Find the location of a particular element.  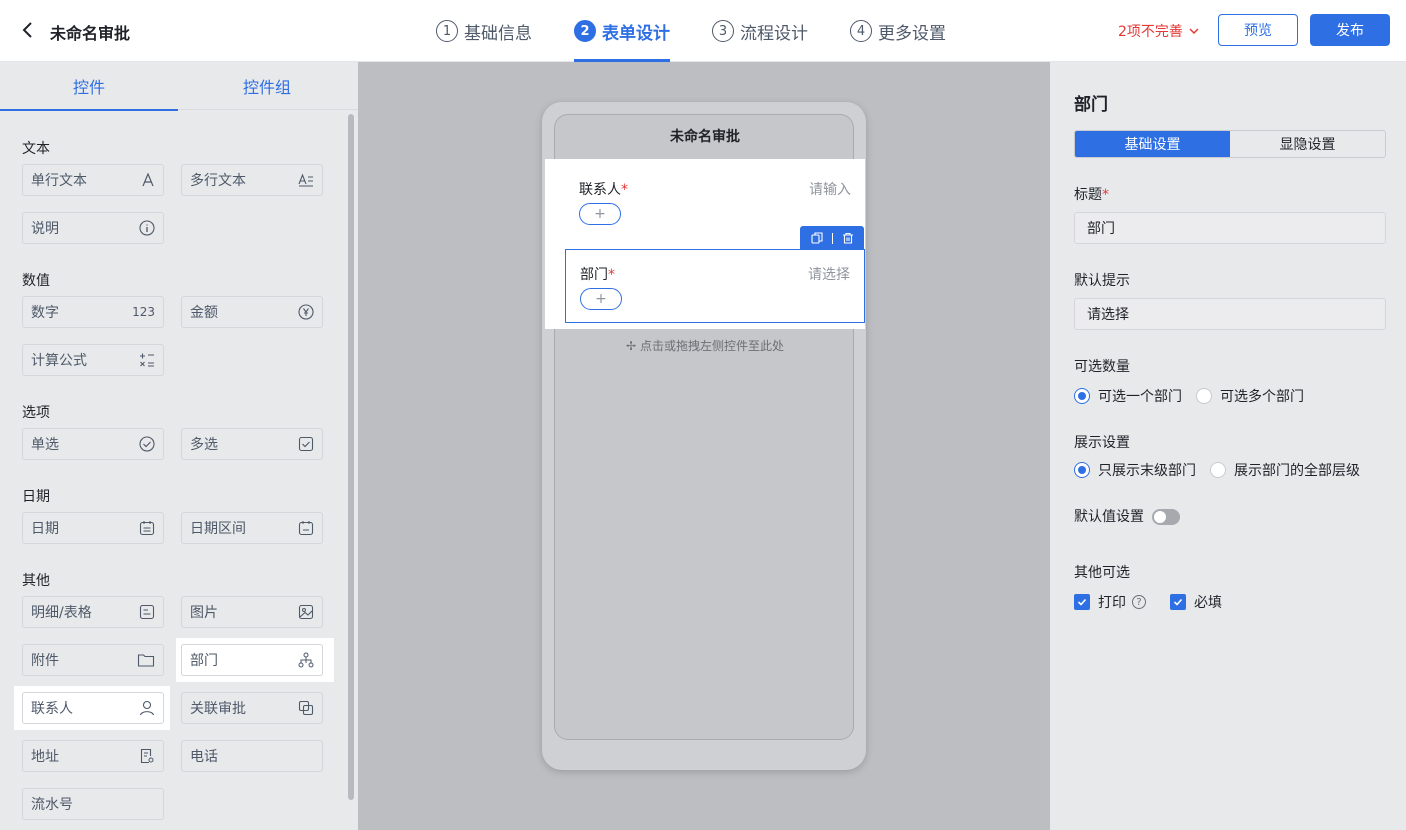

help-icon: ? is located at coordinates (1139, 602).